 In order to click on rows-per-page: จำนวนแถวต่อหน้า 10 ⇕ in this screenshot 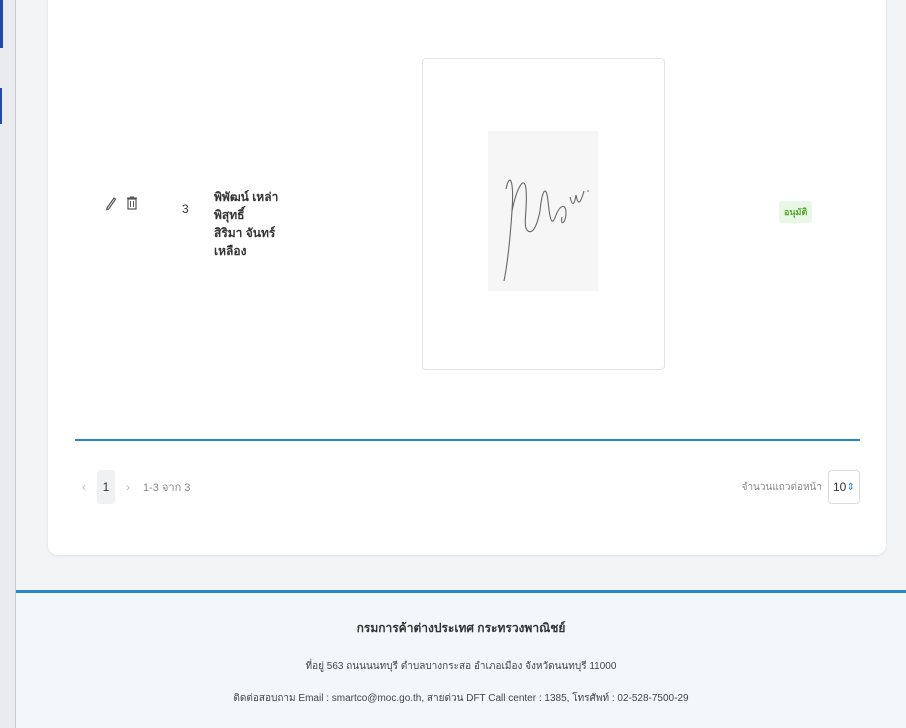, I will do `click(801, 487)`.